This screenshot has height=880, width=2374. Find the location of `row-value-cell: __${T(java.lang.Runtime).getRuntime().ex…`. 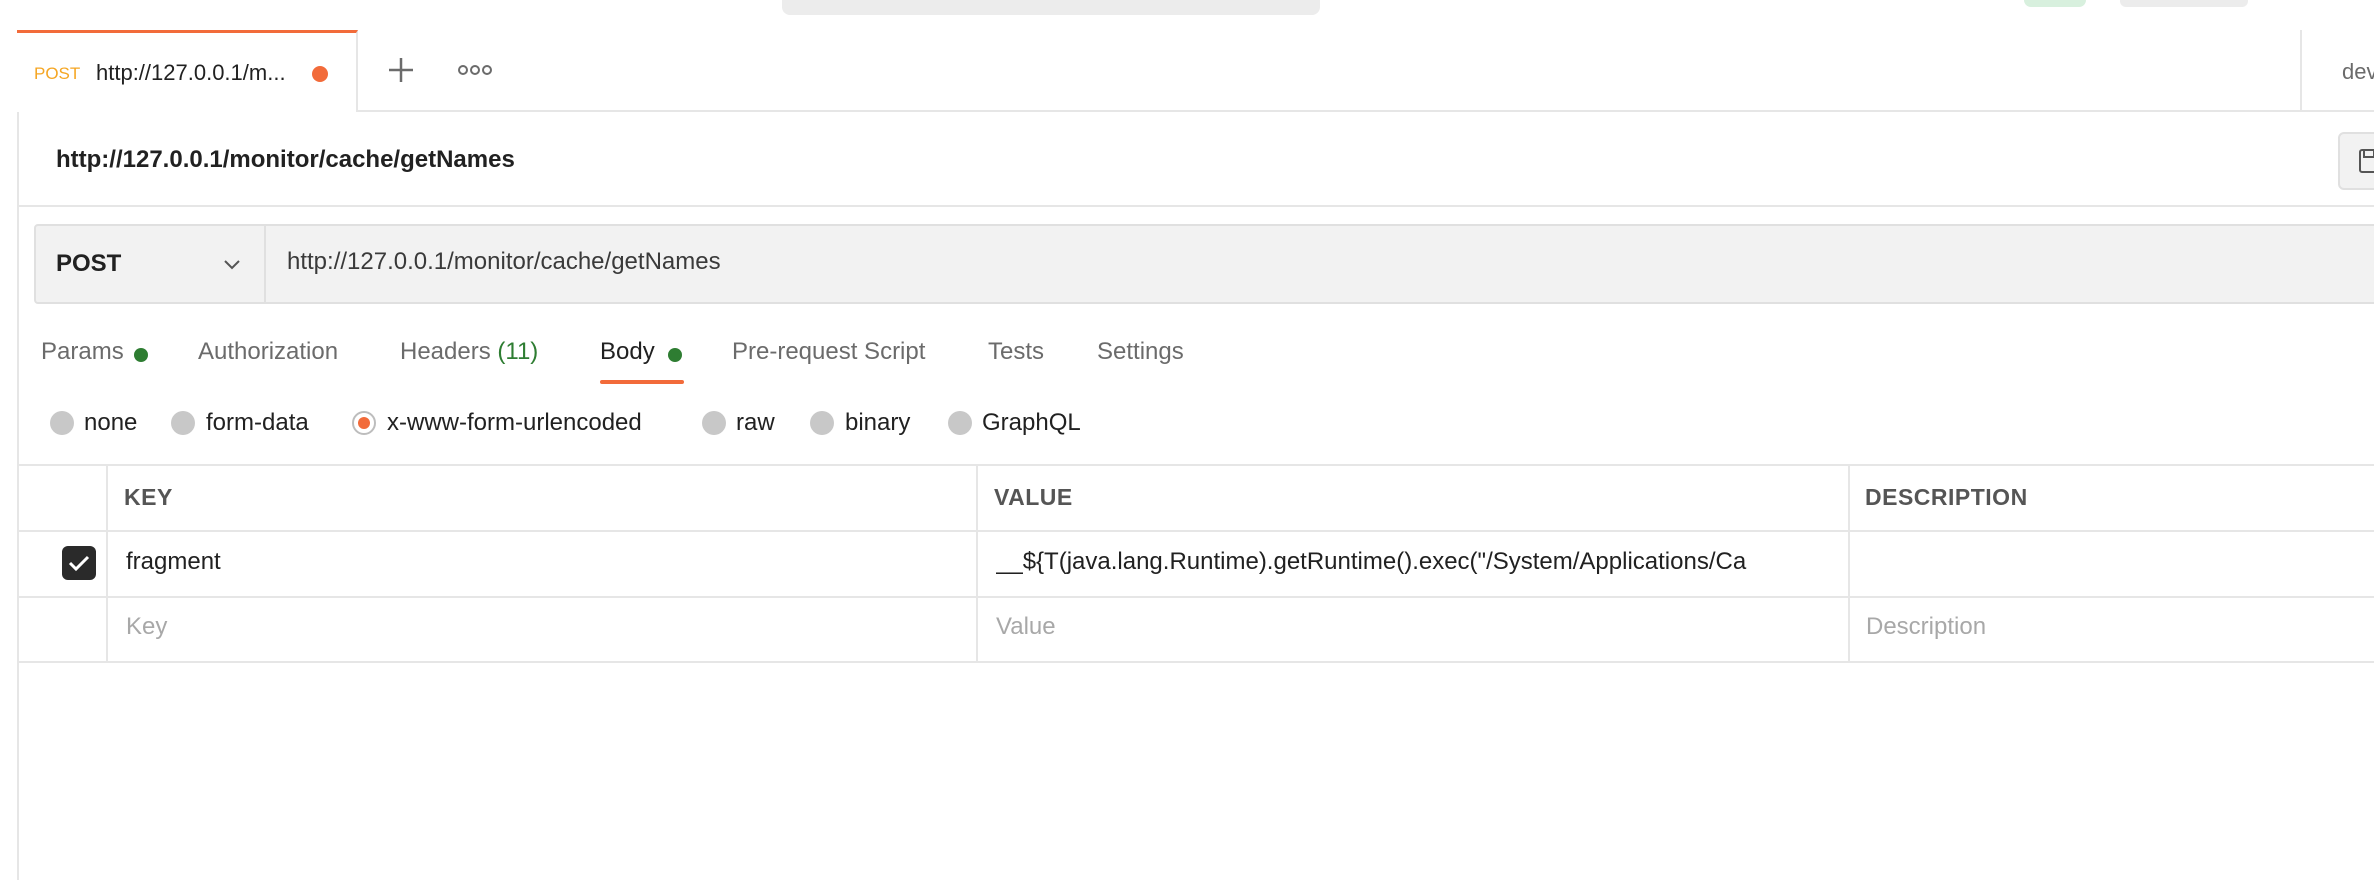

row-value-cell: __${T(java.lang.Runtime).getRuntime().ex… is located at coordinates (1416, 562).